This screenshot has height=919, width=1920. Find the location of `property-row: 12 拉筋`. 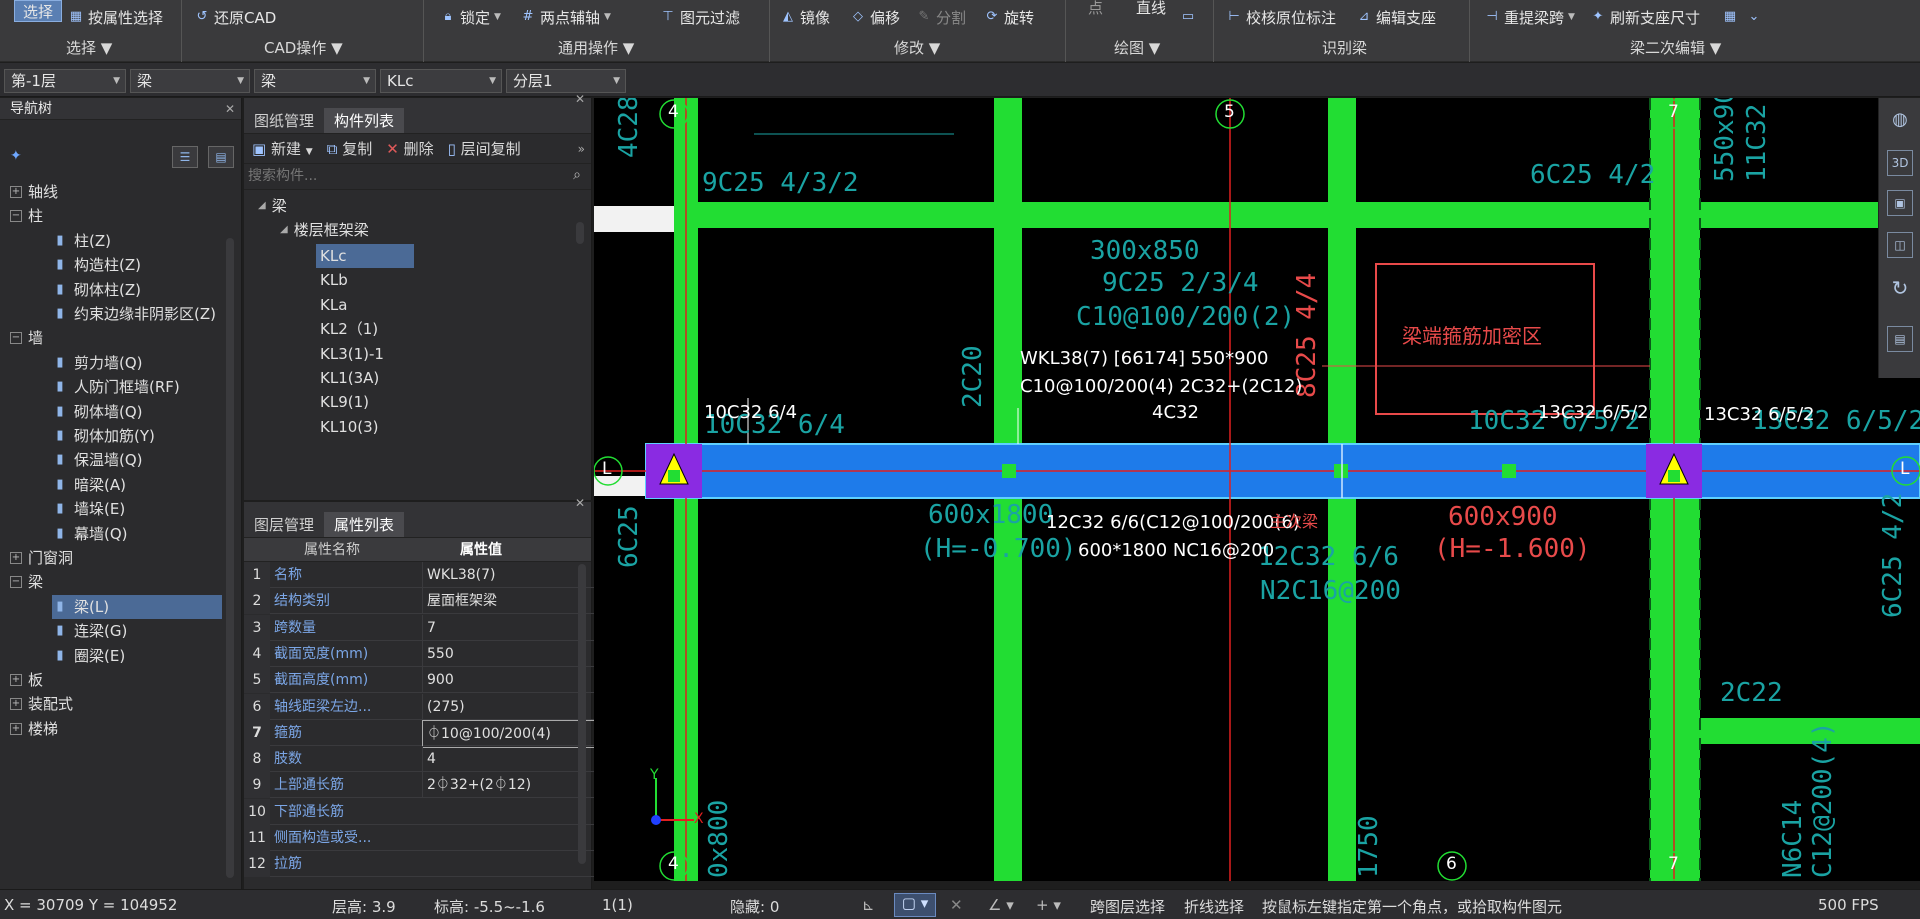

property-row: 12 拉筋 is located at coordinates (420, 864).